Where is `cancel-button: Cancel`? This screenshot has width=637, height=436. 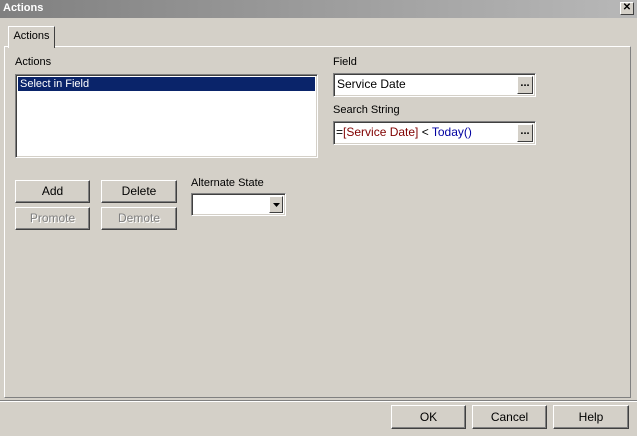
cancel-button: Cancel is located at coordinates (509, 417).